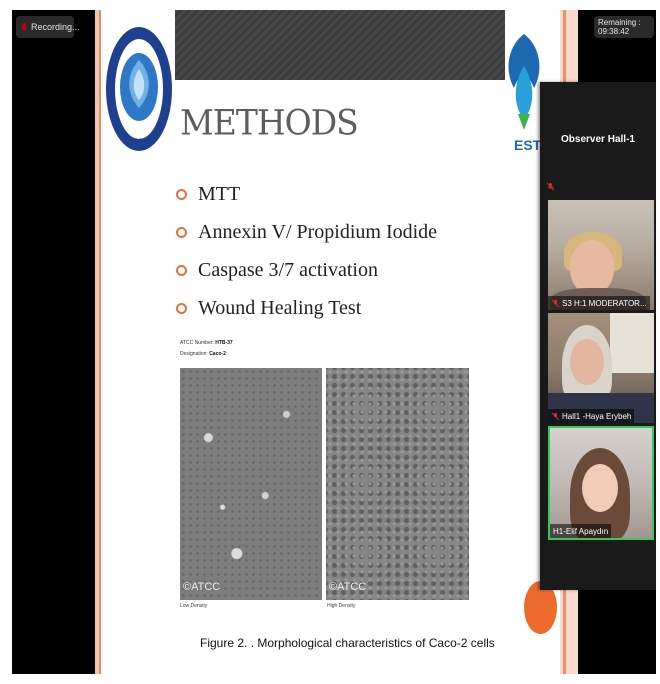 The height and width of the screenshot is (684, 660). I want to click on low-density-caption: Low Density, so click(194, 606).